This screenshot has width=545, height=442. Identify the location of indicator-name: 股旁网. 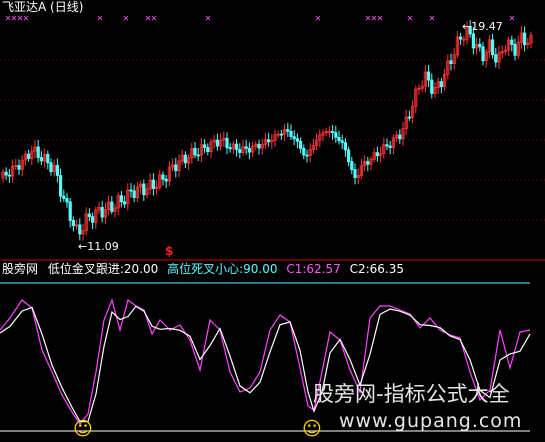
(20, 269).